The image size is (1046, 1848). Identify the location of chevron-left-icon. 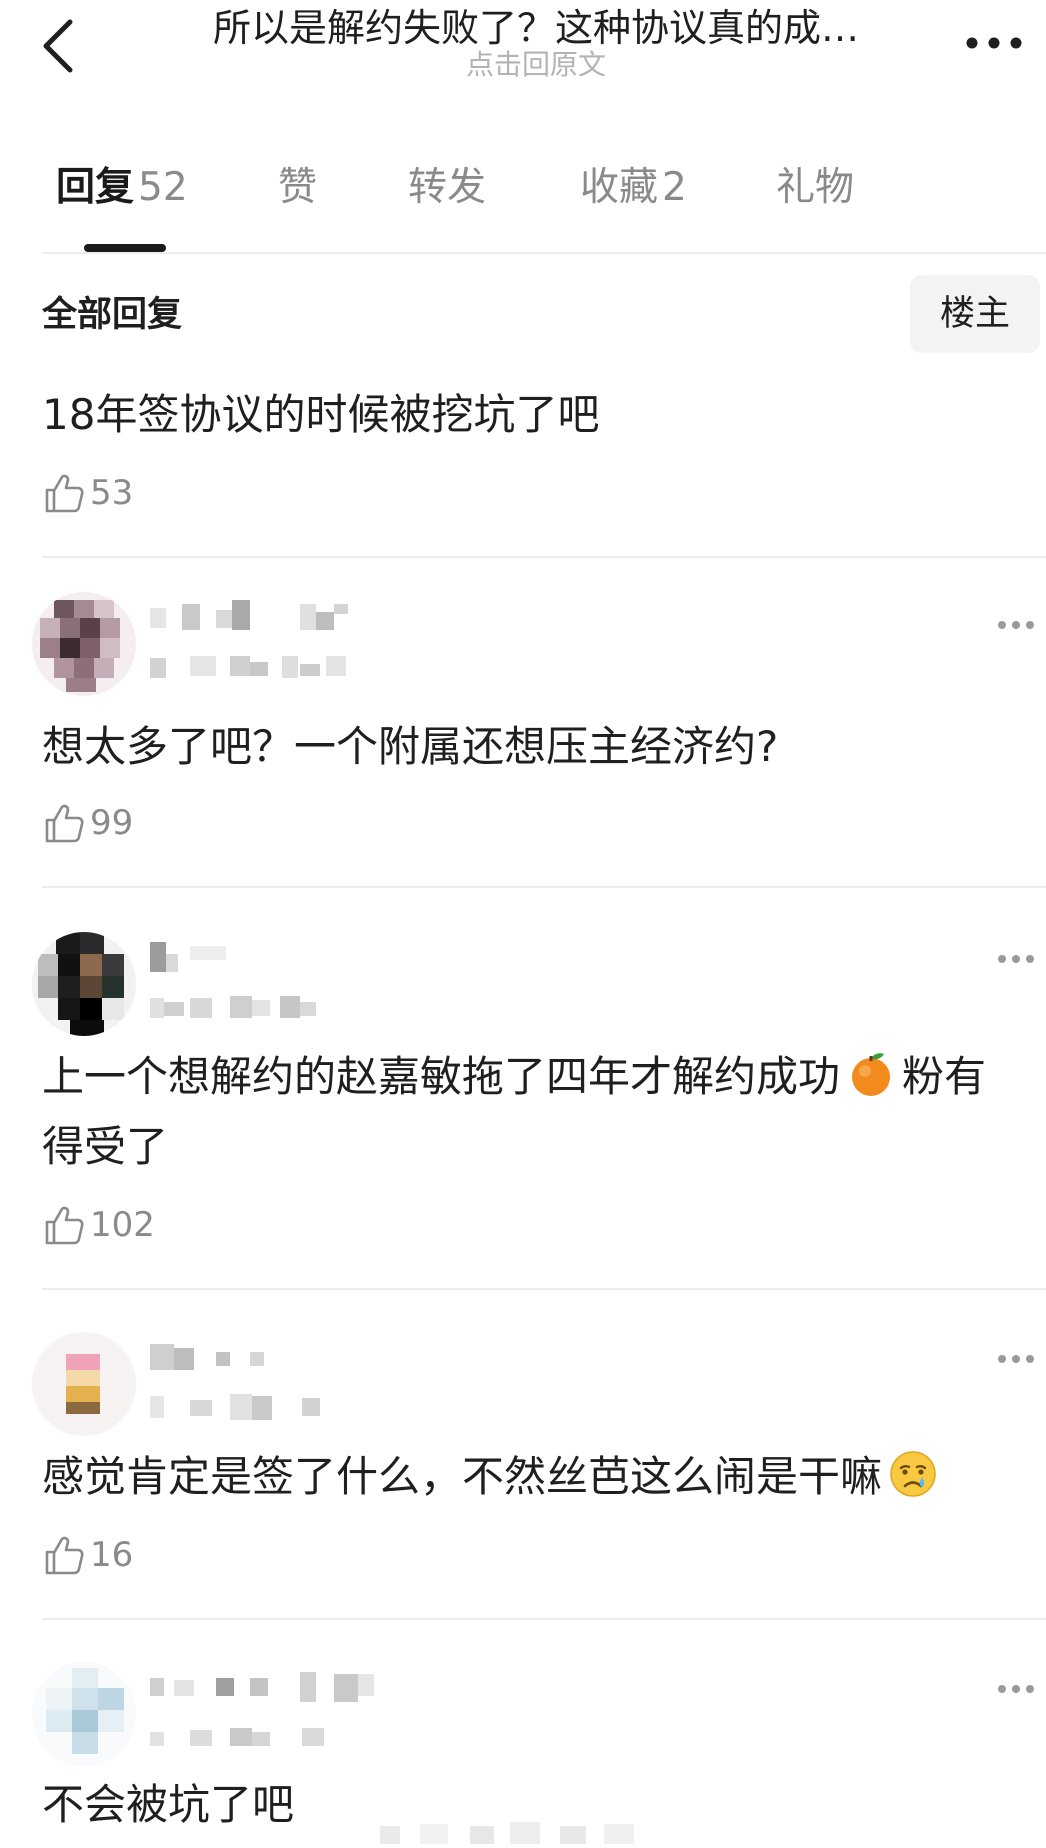
(58, 46).